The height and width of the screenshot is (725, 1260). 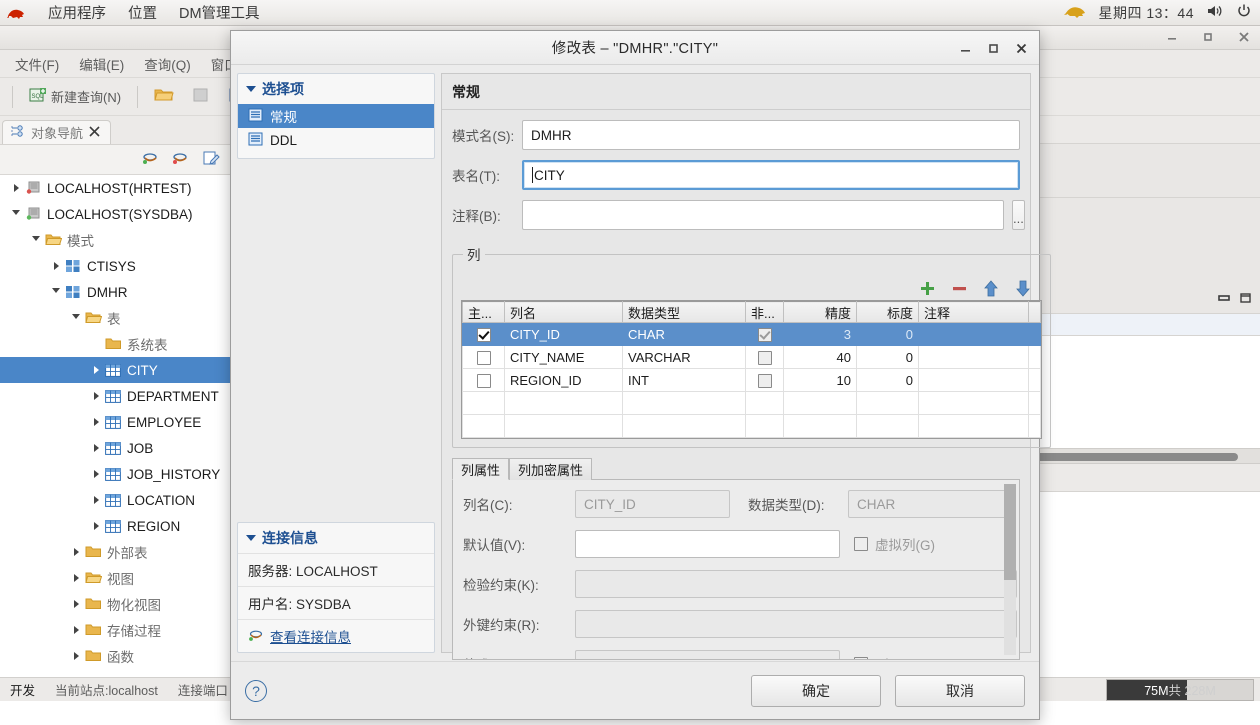 What do you see at coordinates (820, 312) in the screenshot?
I see `col-header-precision: 精度` at bounding box center [820, 312].